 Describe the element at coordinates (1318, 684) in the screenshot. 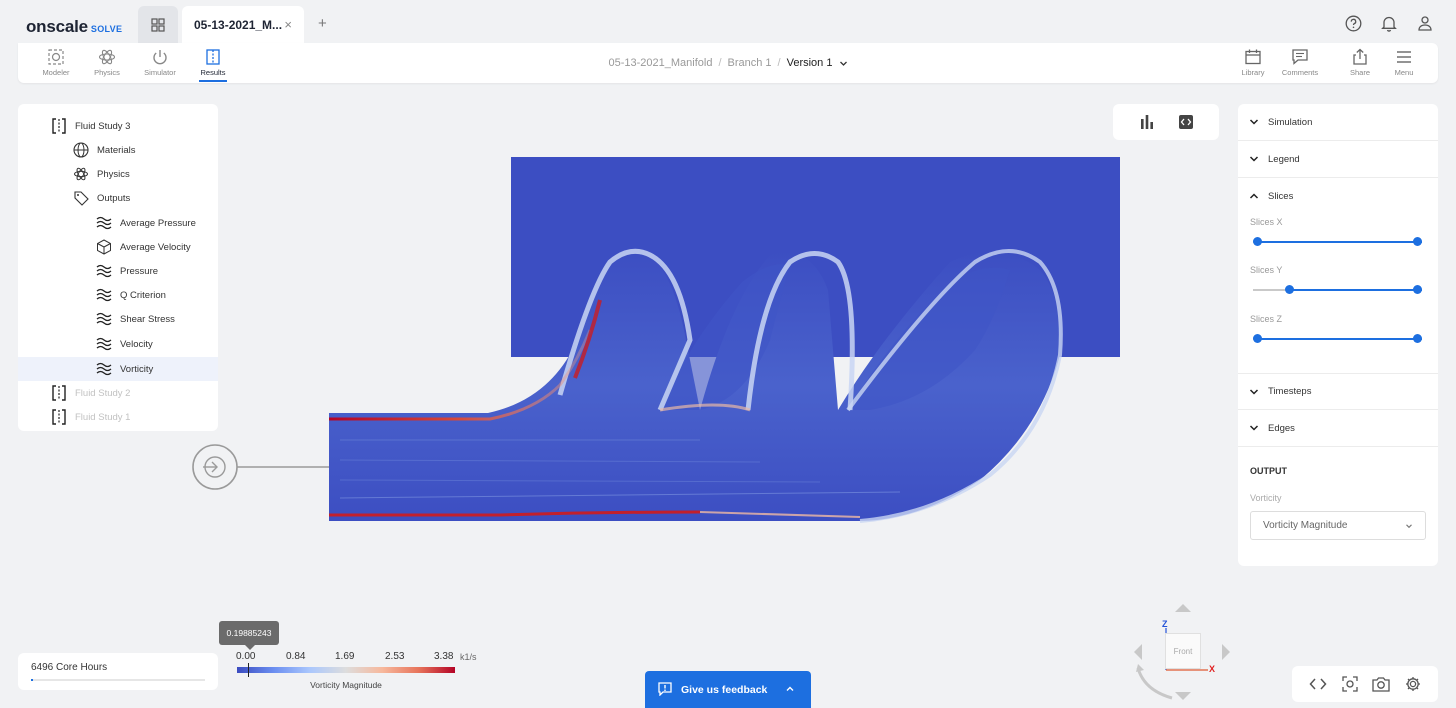

I see `code-icon` at that location.